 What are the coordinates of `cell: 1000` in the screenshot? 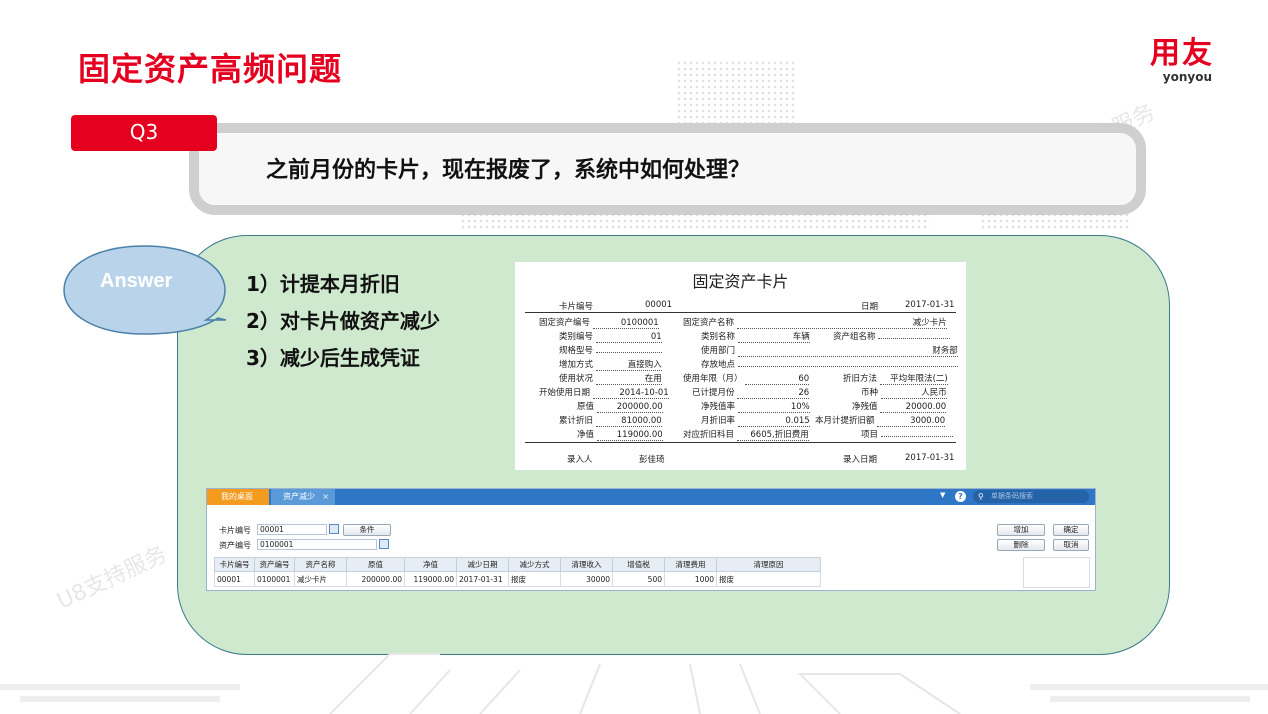 It's located at (690, 579).